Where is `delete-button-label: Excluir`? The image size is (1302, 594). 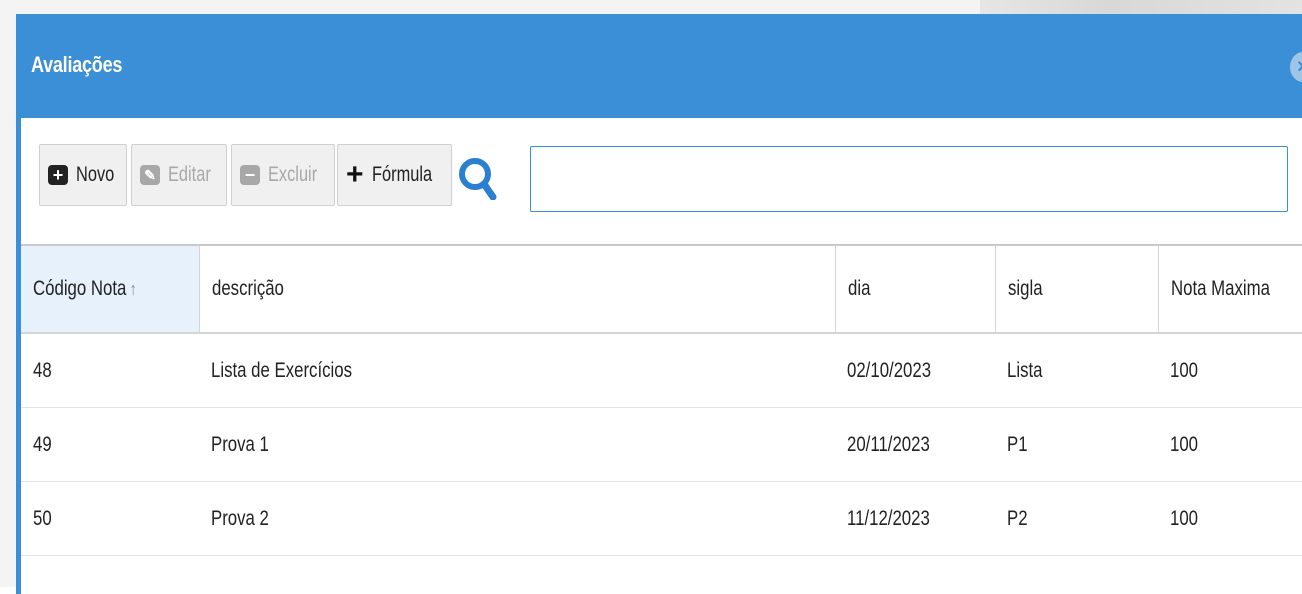
delete-button-label: Excluir is located at coordinates (293, 174).